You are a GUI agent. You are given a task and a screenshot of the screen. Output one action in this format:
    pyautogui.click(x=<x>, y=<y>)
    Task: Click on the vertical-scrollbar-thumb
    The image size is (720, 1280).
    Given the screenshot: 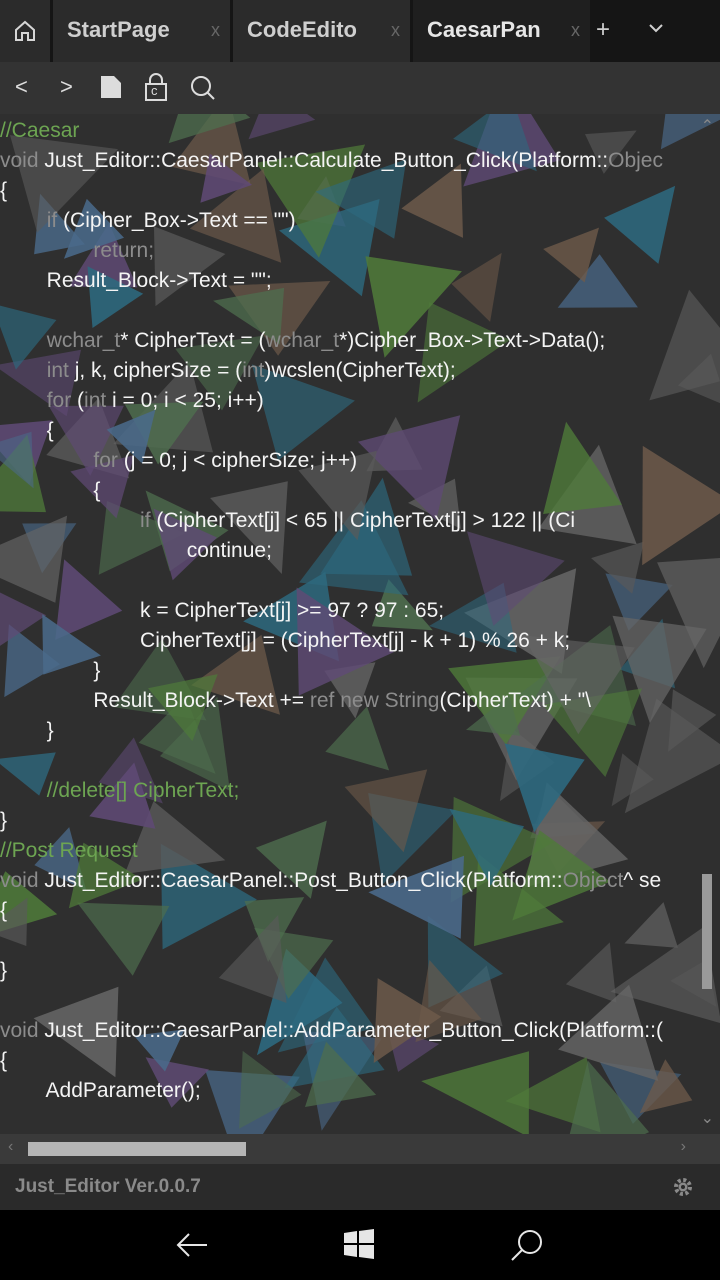 What is the action you would take?
    pyautogui.click(x=707, y=931)
    